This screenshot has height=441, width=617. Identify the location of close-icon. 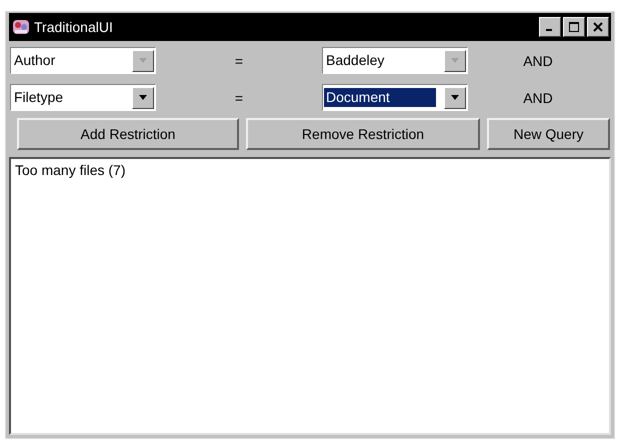
(598, 27).